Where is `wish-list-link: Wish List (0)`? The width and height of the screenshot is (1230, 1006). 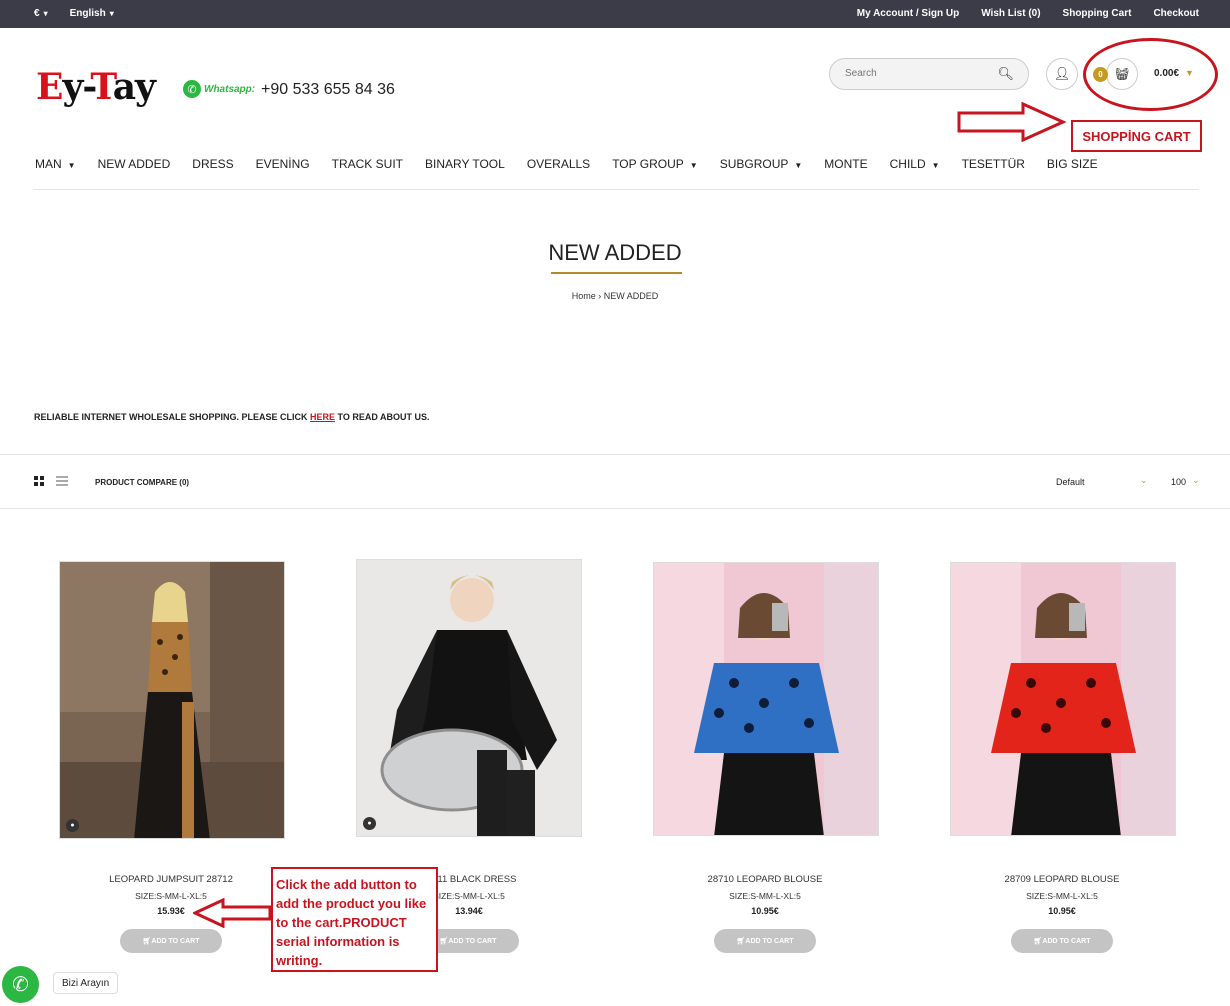
wish-list-link: Wish List (0) is located at coordinates (1010, 13).